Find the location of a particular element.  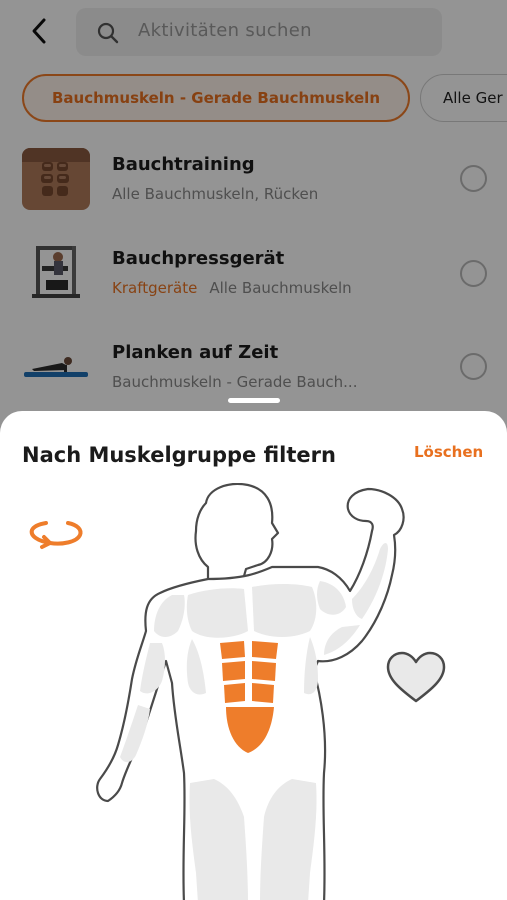

clear-button: Löschen is located at coordinates (448, 452).